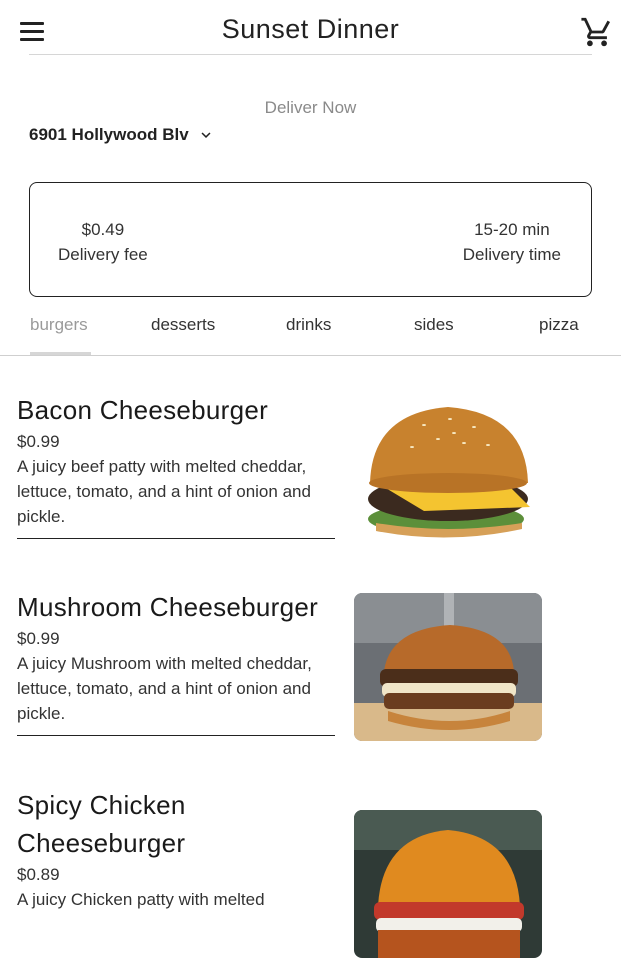 This screenshot has height=958, width=621. Describe the element at coordinates (308, 325) in the screenshot. I see `tab-drinks: drinks` at that location.